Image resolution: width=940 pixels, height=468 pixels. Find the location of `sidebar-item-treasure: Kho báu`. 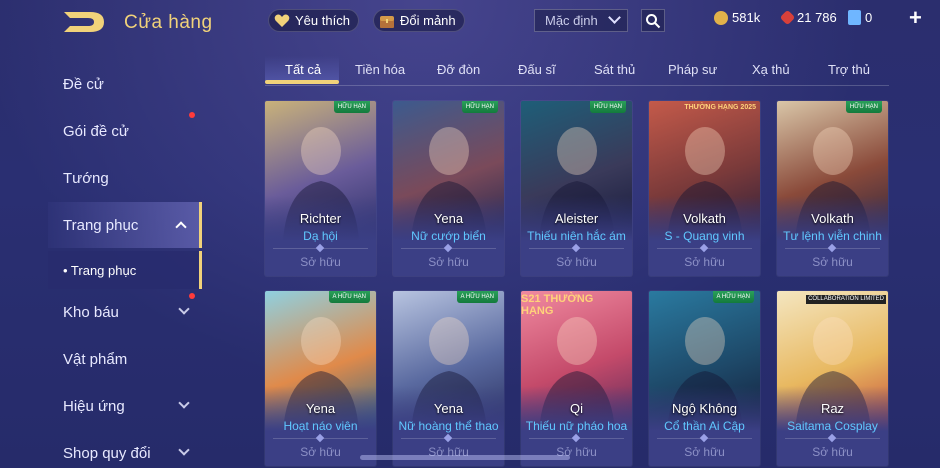

sidebar-item-treasure: Kho báu is located at coordinates (125, 312).